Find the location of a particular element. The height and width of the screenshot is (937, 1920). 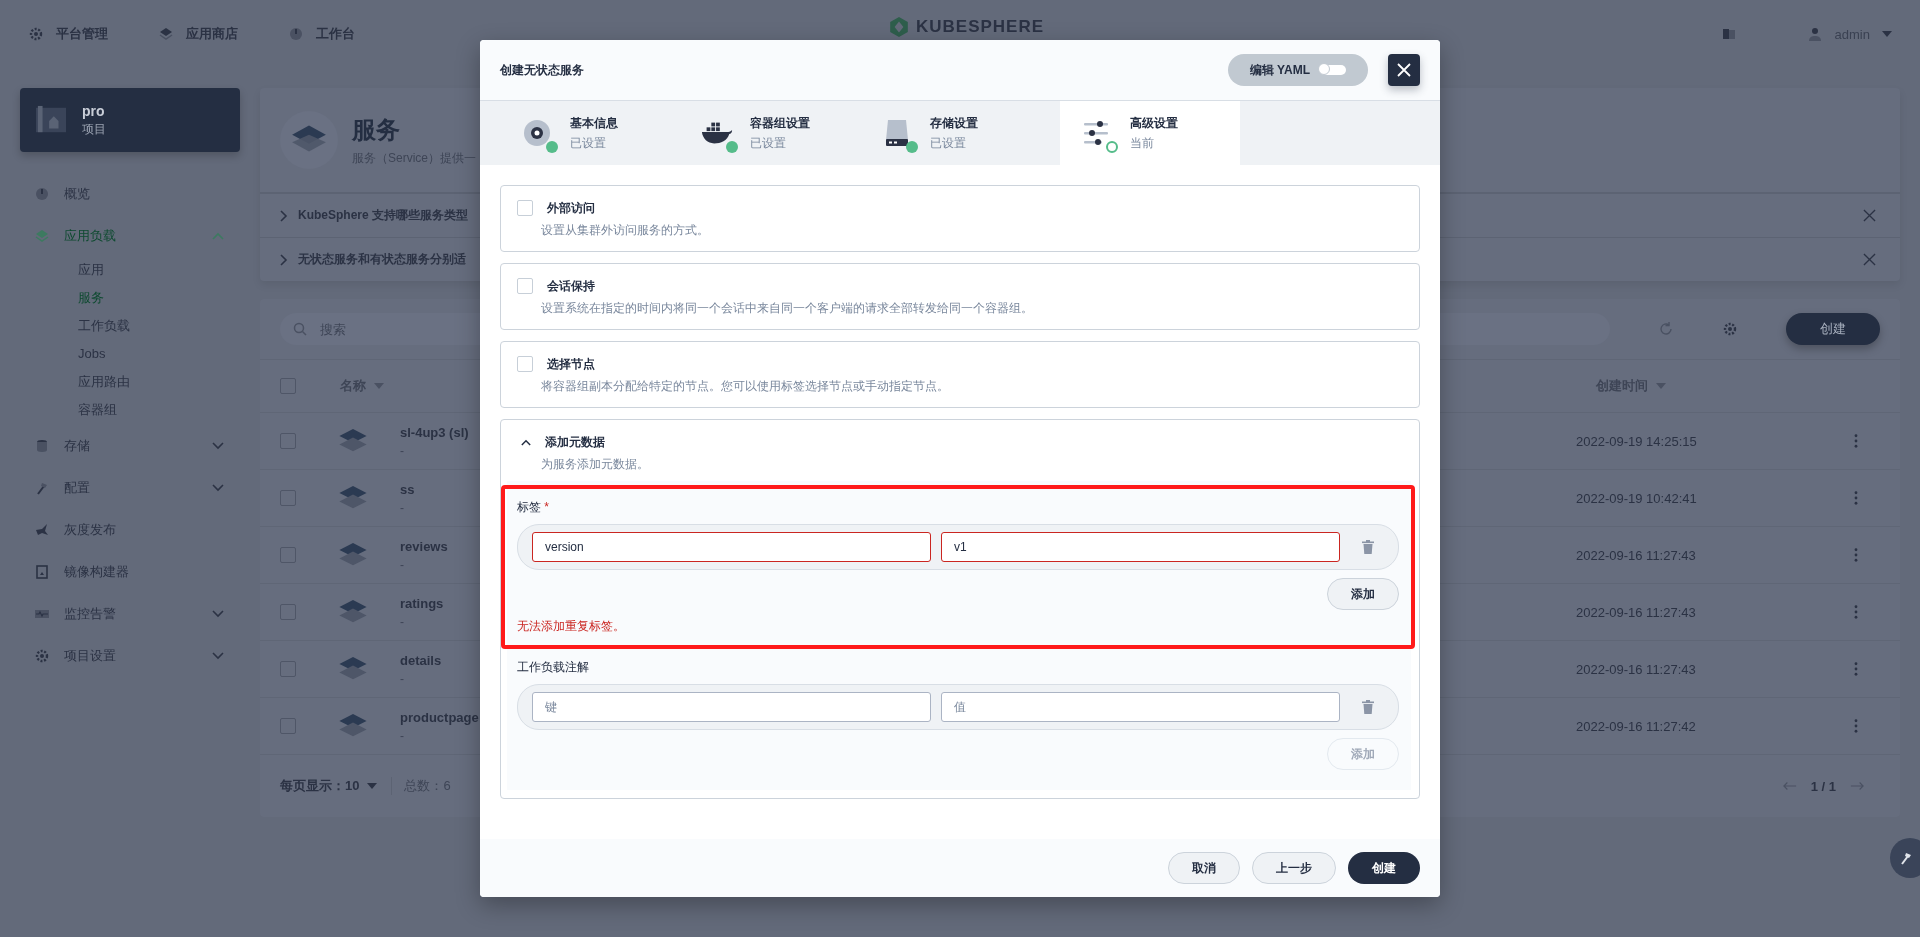

sidebar-item: 应用负载 is located at coordinates (130, 236).